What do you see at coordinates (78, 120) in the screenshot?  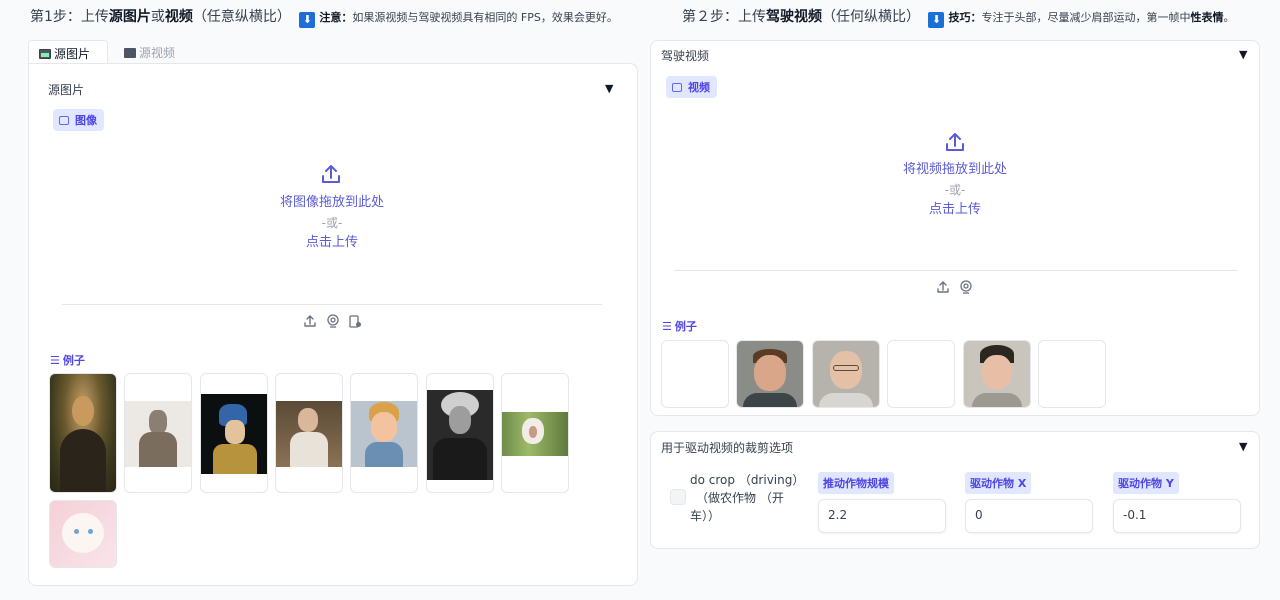 I see `image-chip: 图像` at bounding box center [78, 120].